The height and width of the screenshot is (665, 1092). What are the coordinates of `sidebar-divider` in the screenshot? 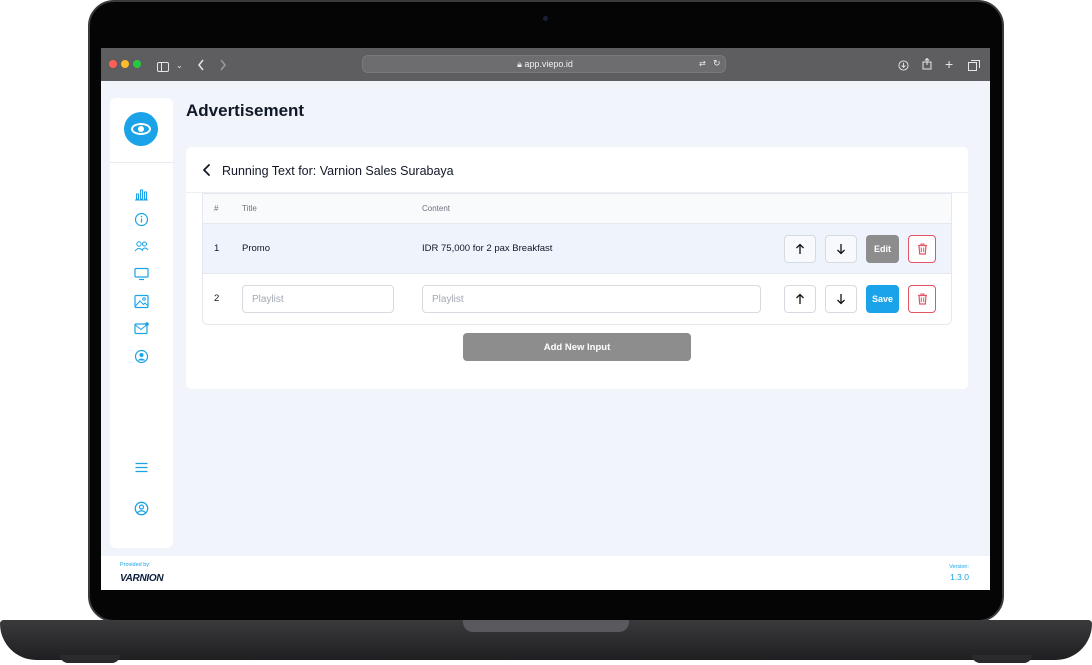 It's located at (141, 162).